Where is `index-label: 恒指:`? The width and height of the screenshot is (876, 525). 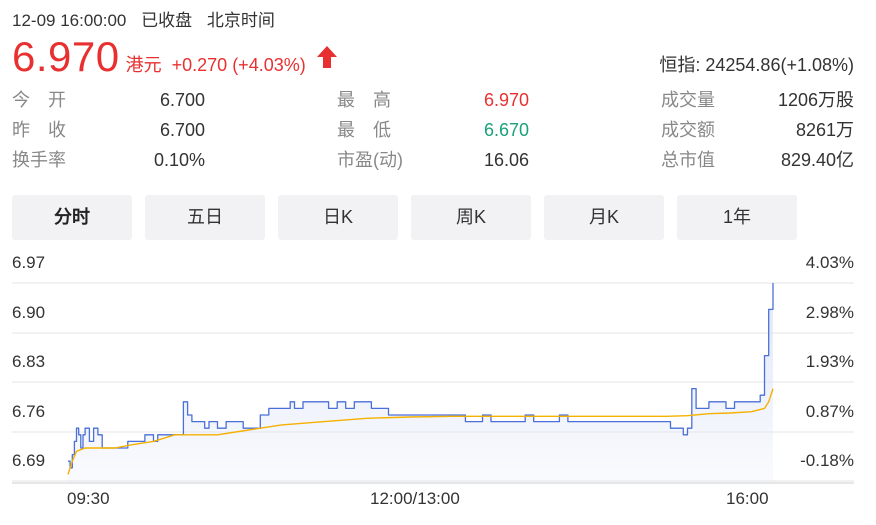
index-label: 恒指: is located at coordinates (680, 65).